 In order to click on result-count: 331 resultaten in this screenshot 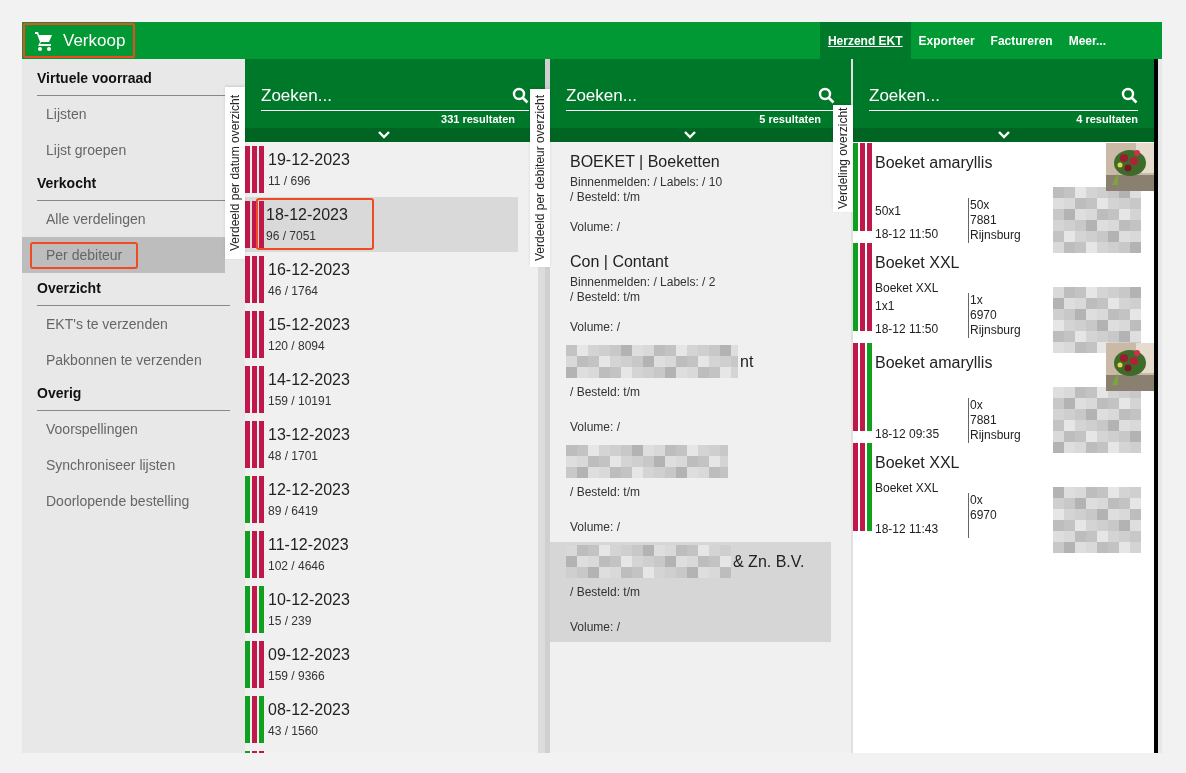, I will do `click(478, 119)`.